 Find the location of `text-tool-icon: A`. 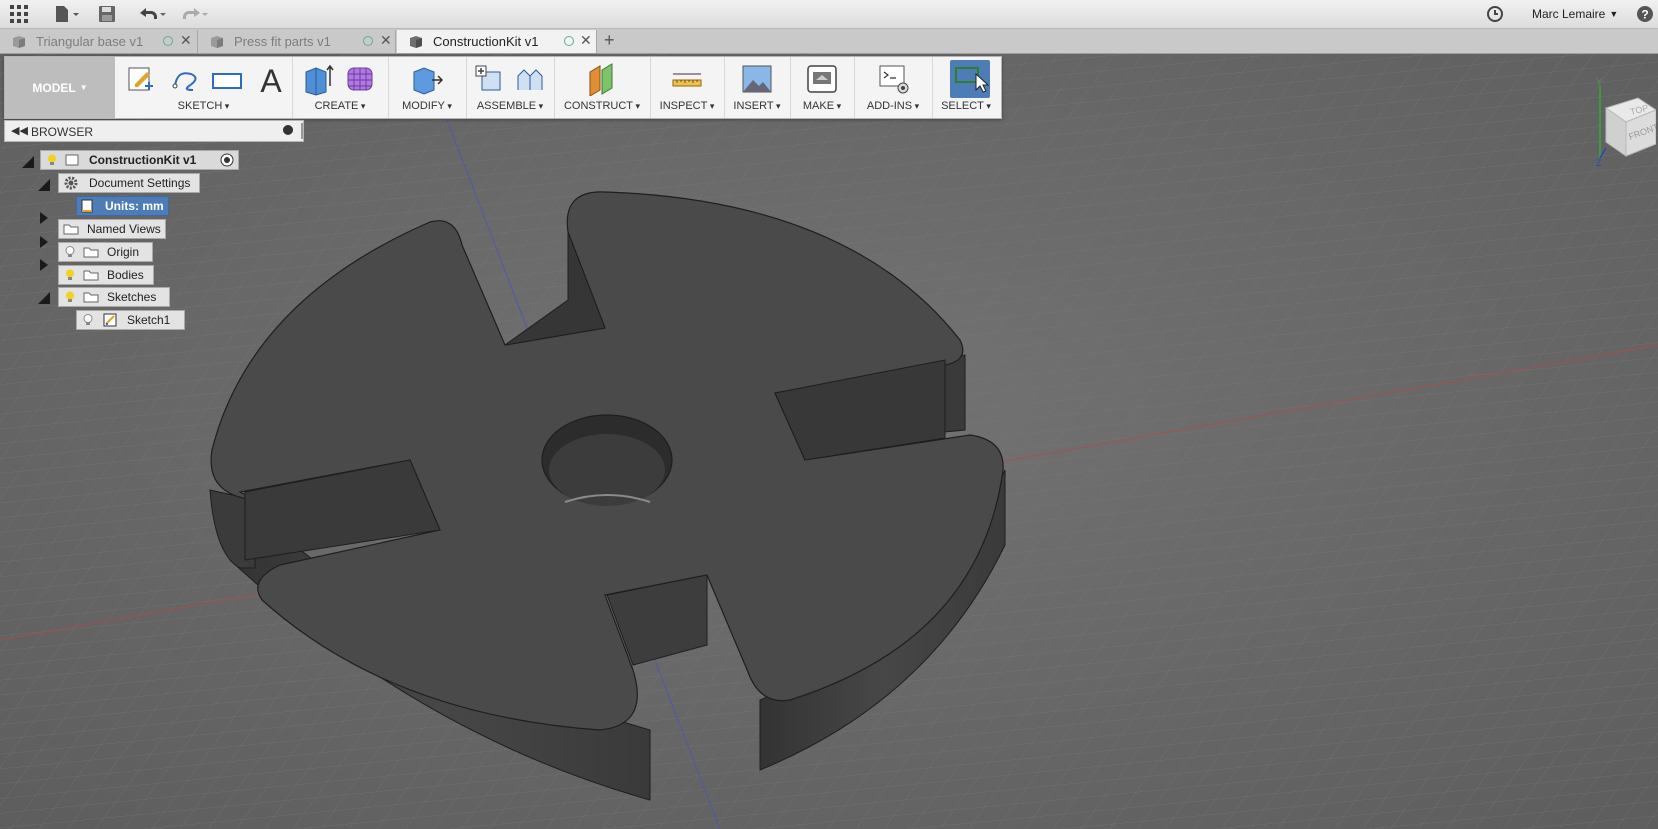

text-tool-icon: A is located at coordinates (271, 79).